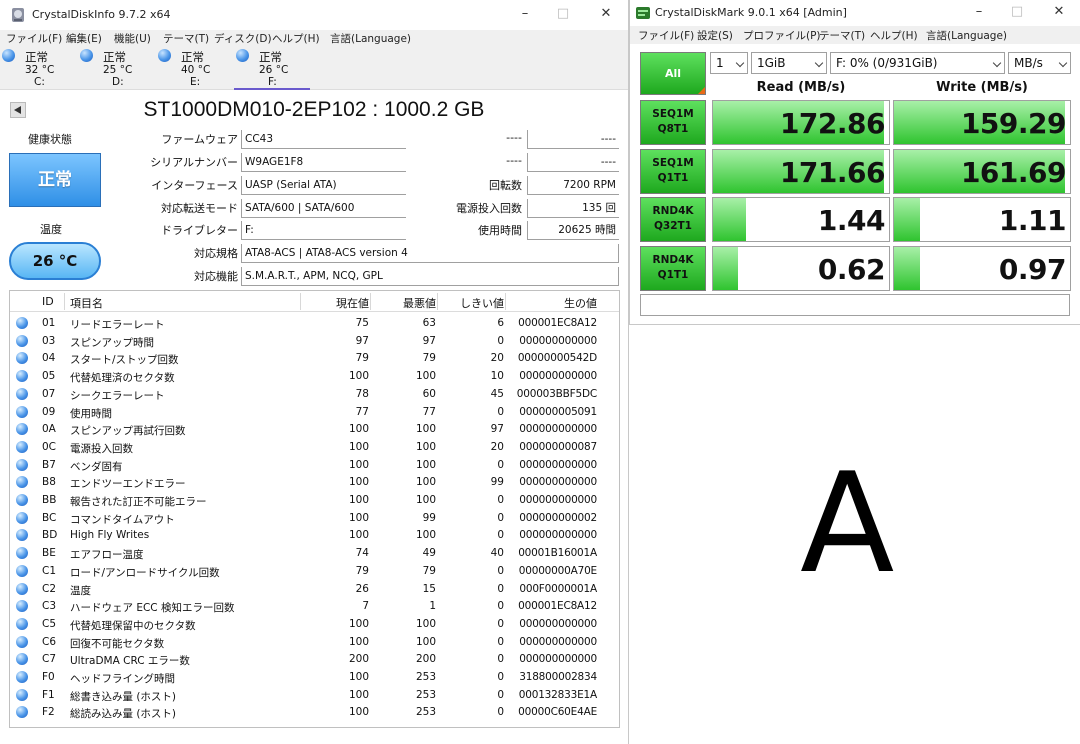  I want to click on smart-worst: 63, so click(429, 323).